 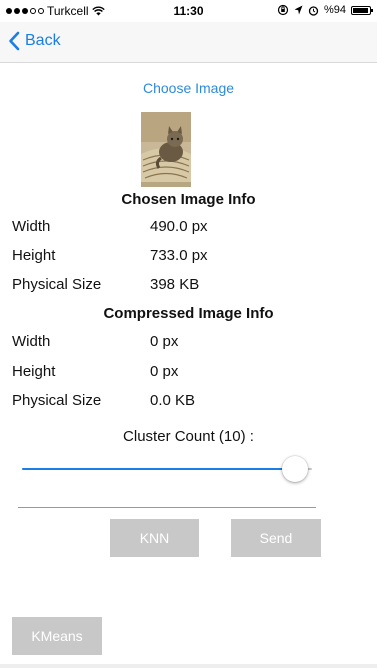 I want to click on navigation-bar: Back, so click(x=188, y=42).